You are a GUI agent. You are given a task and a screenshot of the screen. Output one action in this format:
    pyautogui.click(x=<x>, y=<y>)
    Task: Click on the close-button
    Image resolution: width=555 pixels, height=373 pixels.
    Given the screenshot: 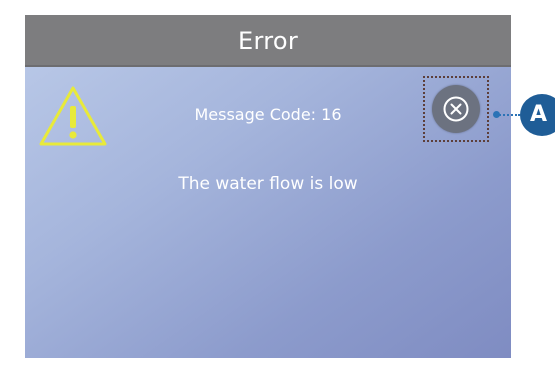 What is the action you would take?
    pyautogui.click(x=456, y=109)
    